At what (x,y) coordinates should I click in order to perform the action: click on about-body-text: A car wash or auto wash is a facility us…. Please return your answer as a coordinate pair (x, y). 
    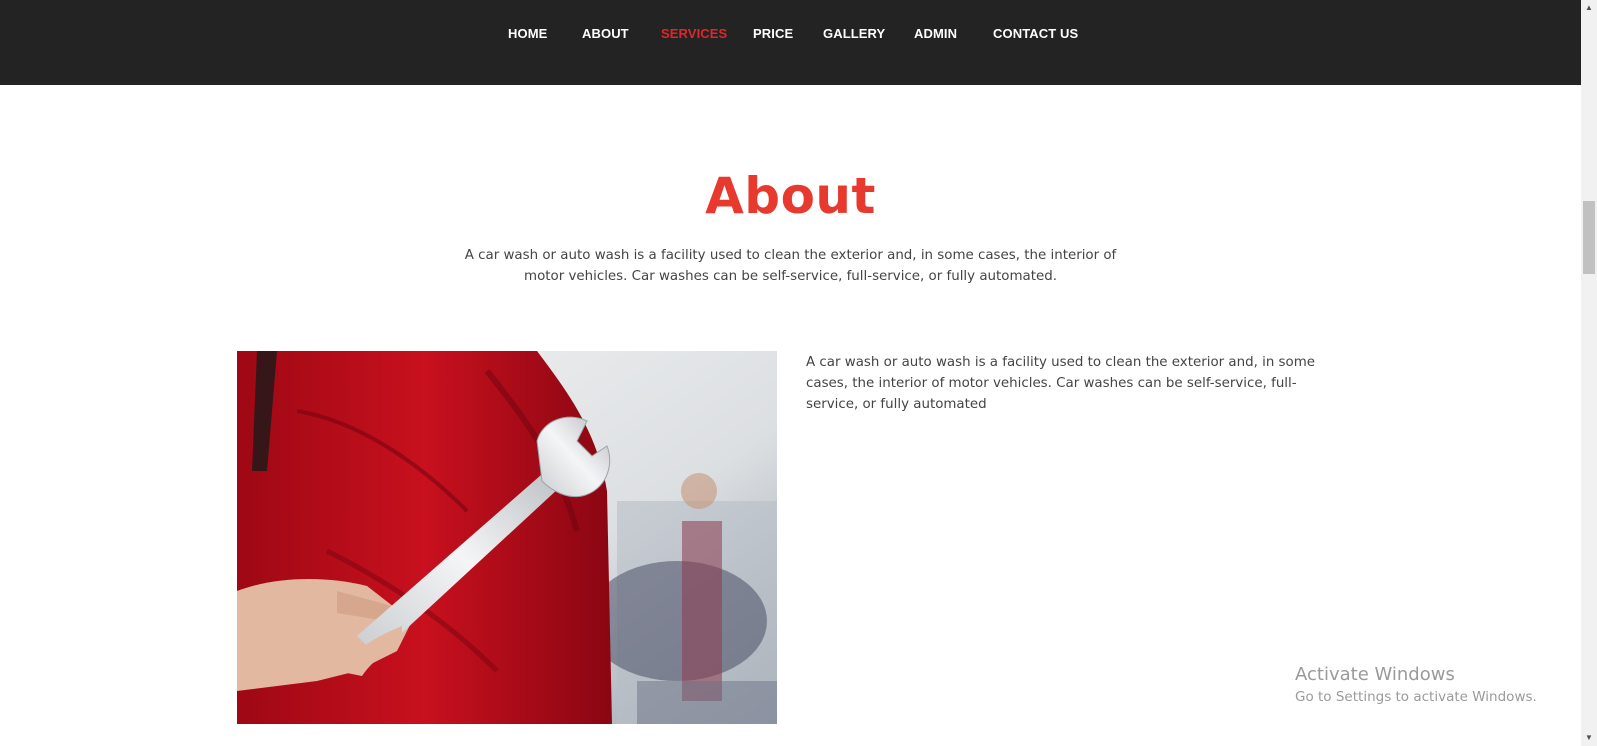
    Looking at the image, I should click on (1061, 383).